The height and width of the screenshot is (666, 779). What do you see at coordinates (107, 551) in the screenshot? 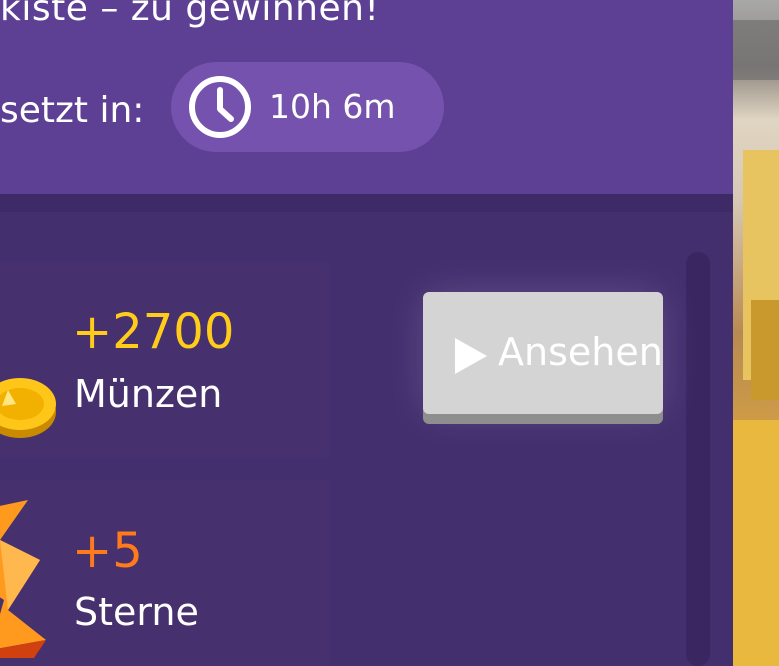
I see `star-reward-value: +5` at bounding box center [107, 551].